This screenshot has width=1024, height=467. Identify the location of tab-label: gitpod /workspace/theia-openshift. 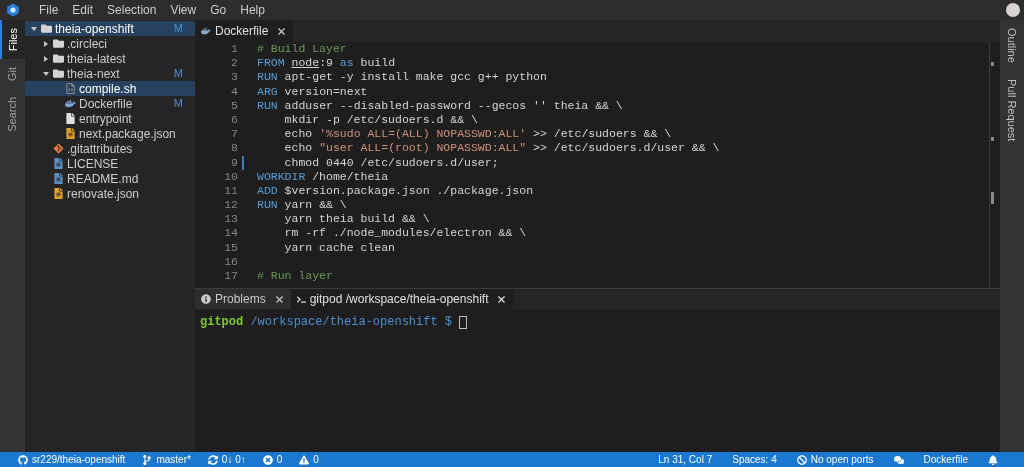
(399, 299).